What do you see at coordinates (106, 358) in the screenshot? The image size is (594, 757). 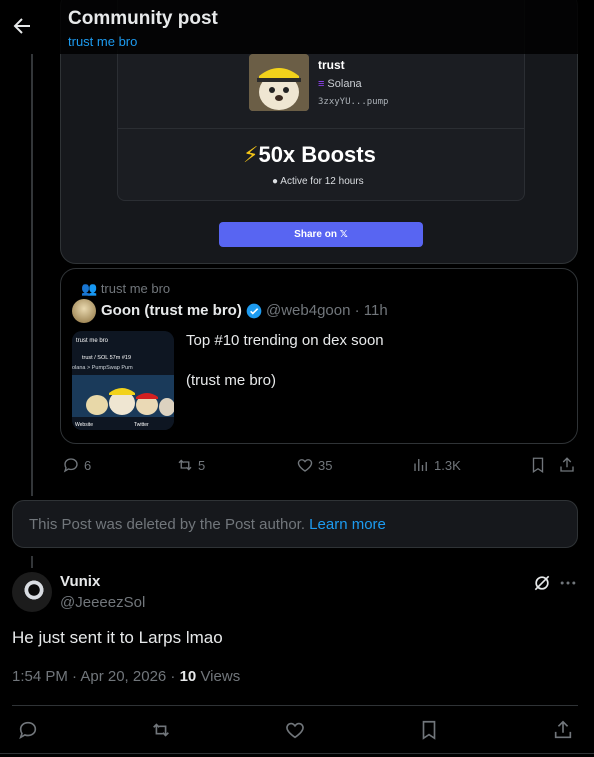 I see `thumb-line1: trust / SOL 57m #19` at bounding box center [106, 358].